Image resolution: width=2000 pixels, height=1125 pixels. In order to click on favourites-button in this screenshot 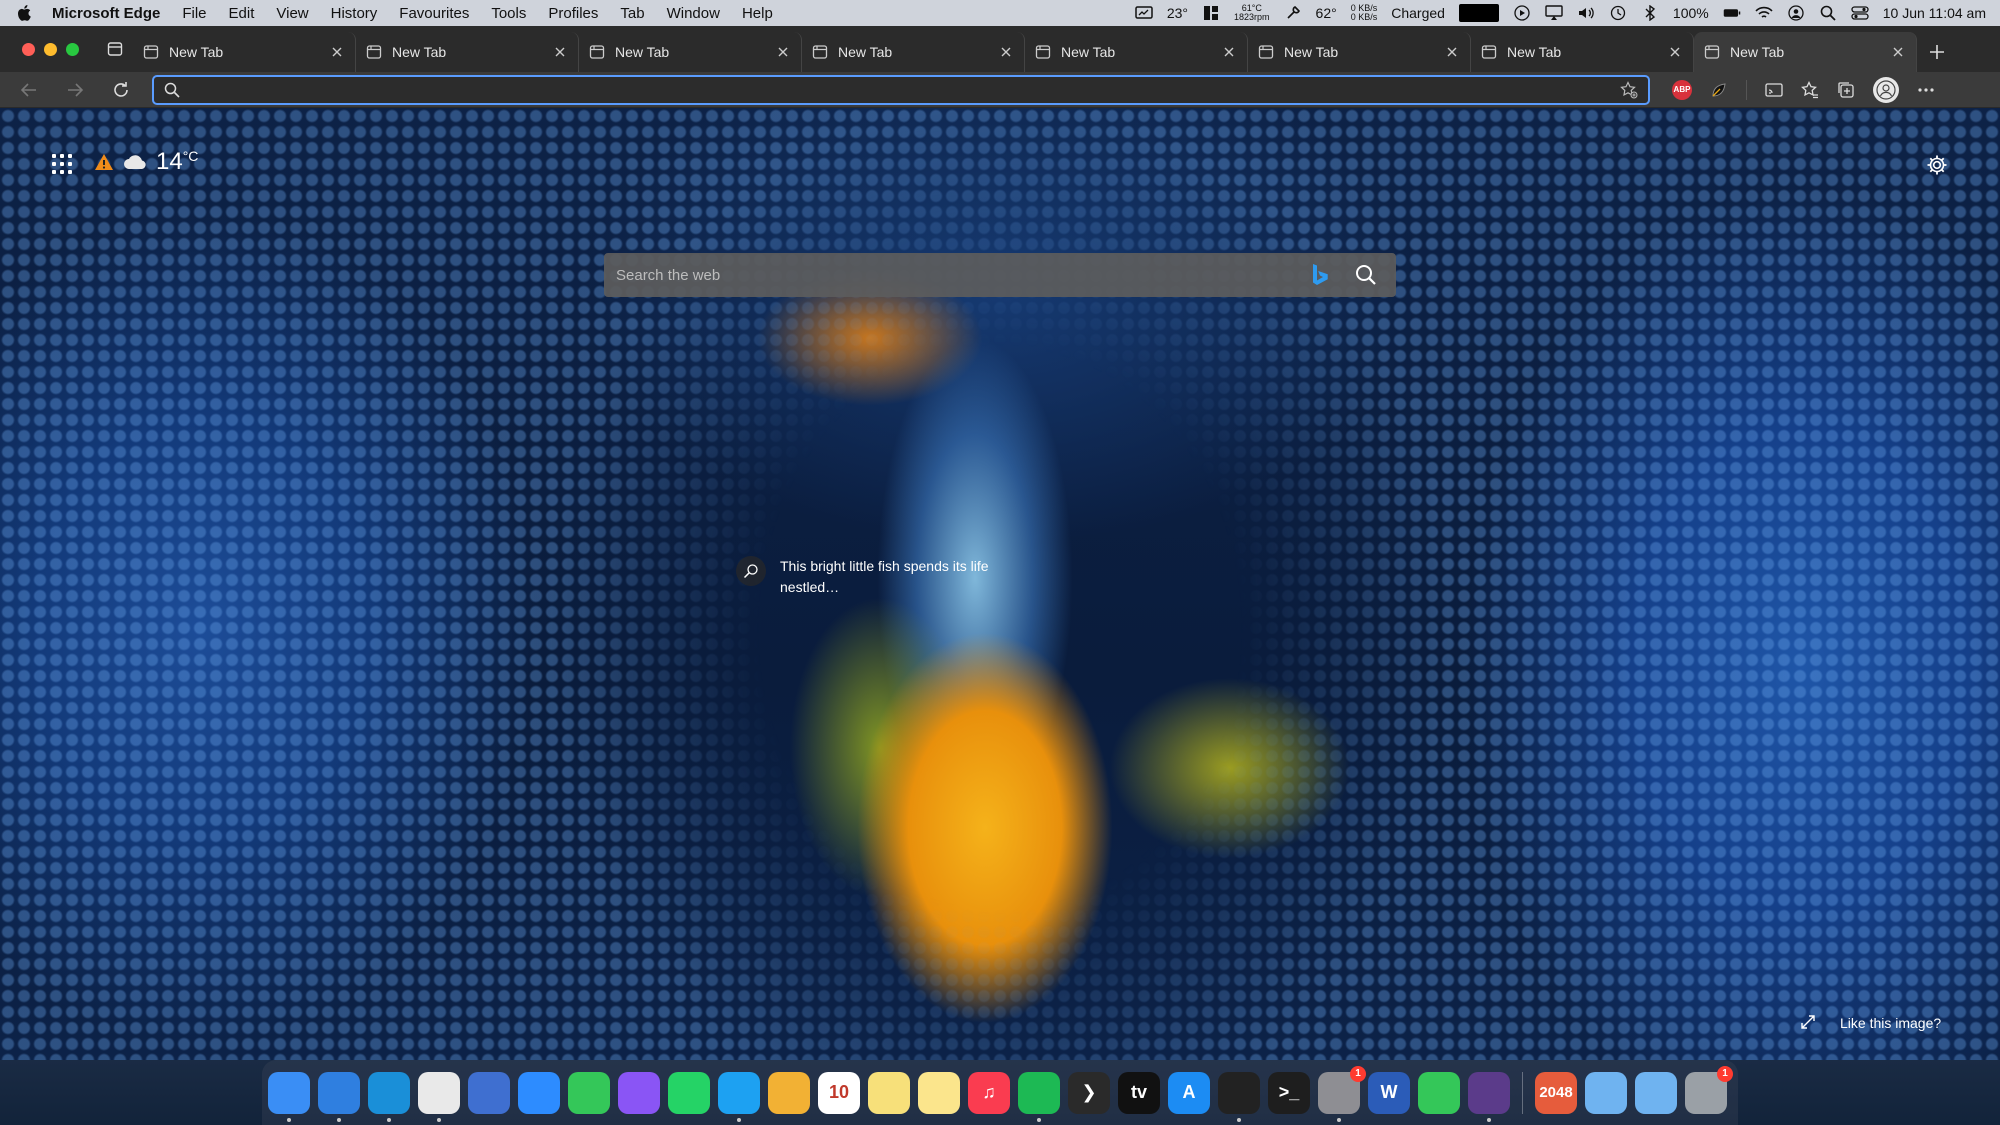, I will do `click(1810, 89)`.